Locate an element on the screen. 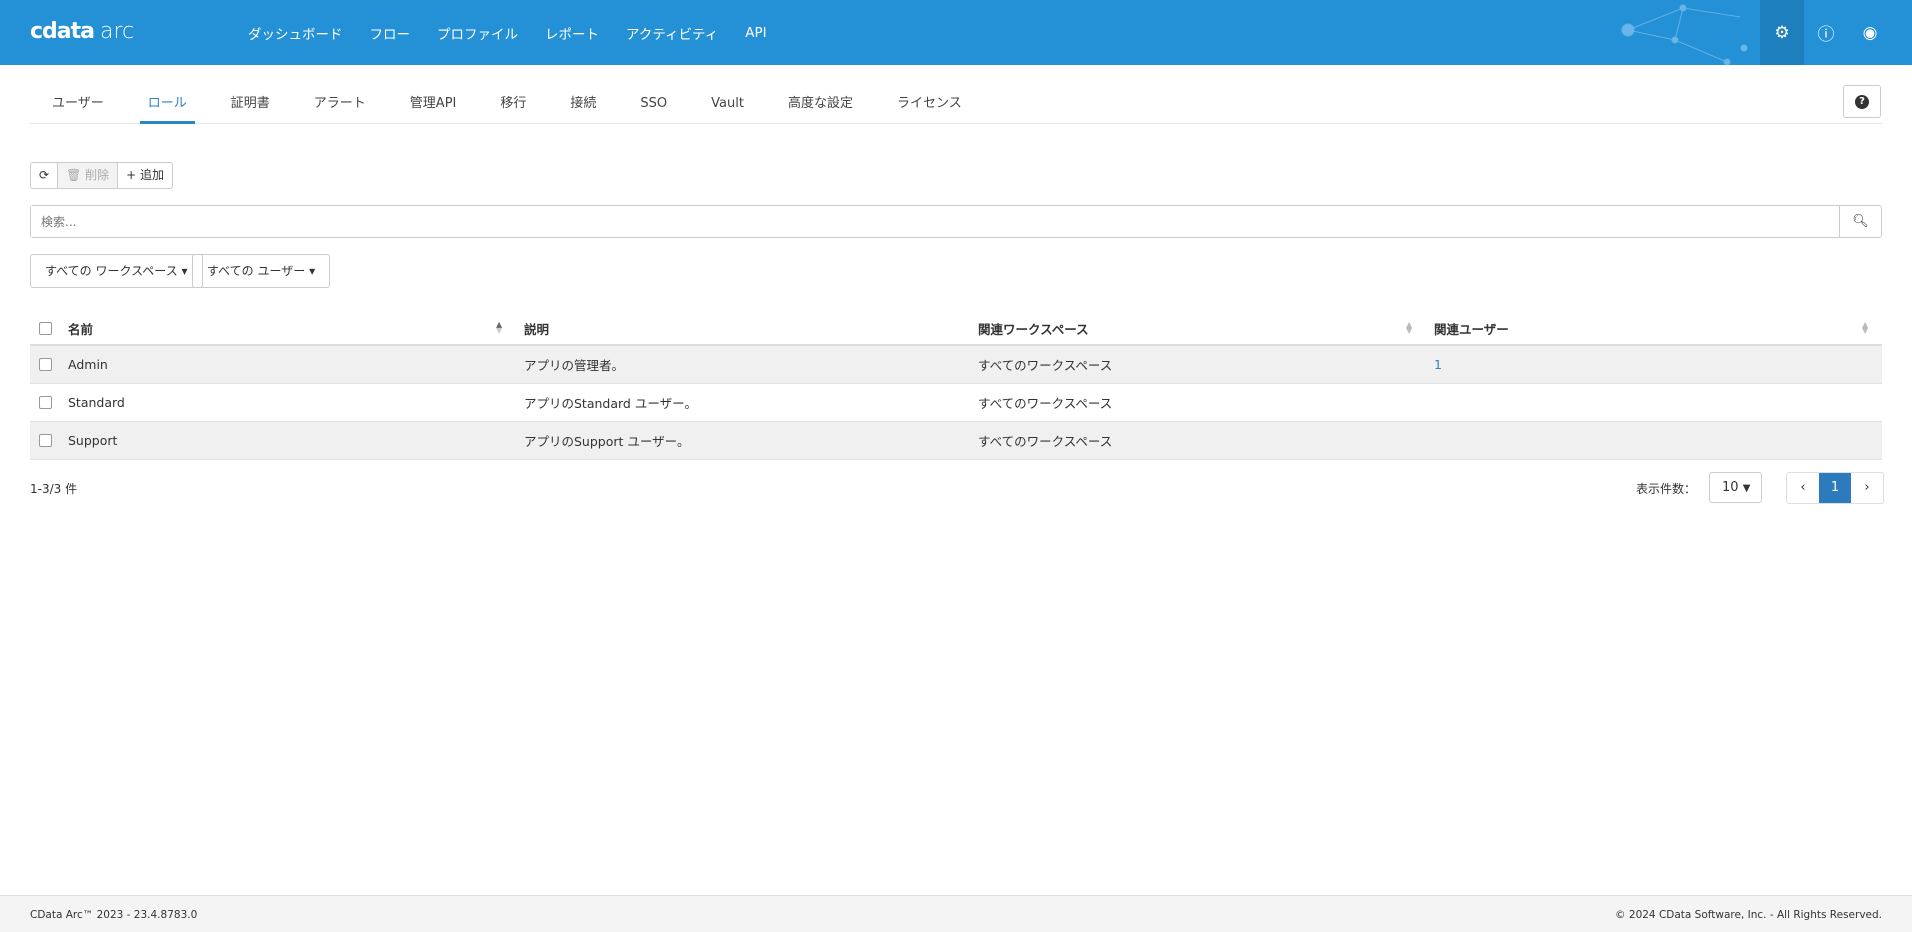 The height and width of the screenshot is (932, 1912). version-text: CData Arc™ 2023 - 23.4.8783.0 is located at coordinates (114, 915).